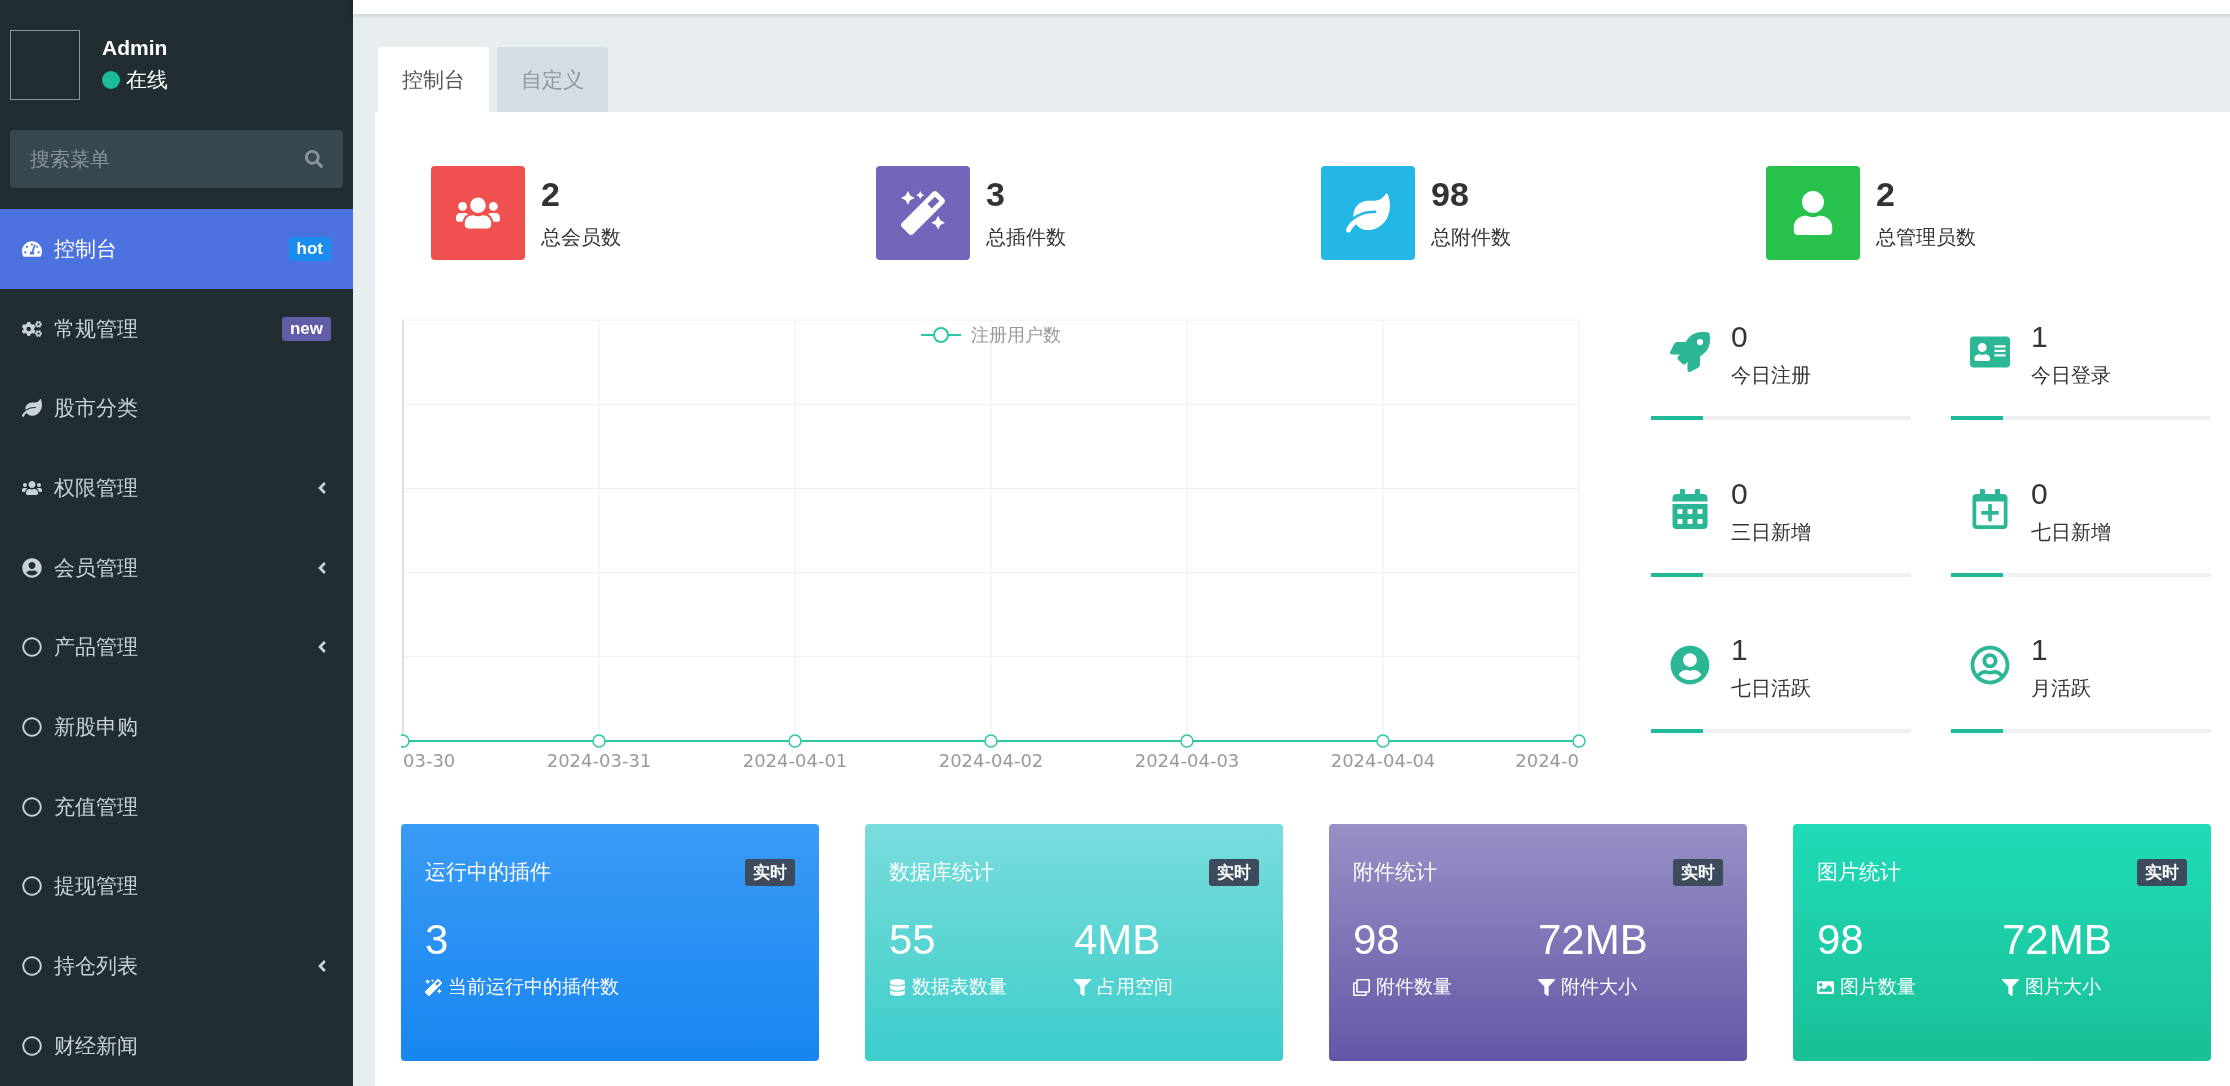 Image resolution: width=2230 pixels, height=1086 pixels. I want to click on user-icon, so click(1813, 213).